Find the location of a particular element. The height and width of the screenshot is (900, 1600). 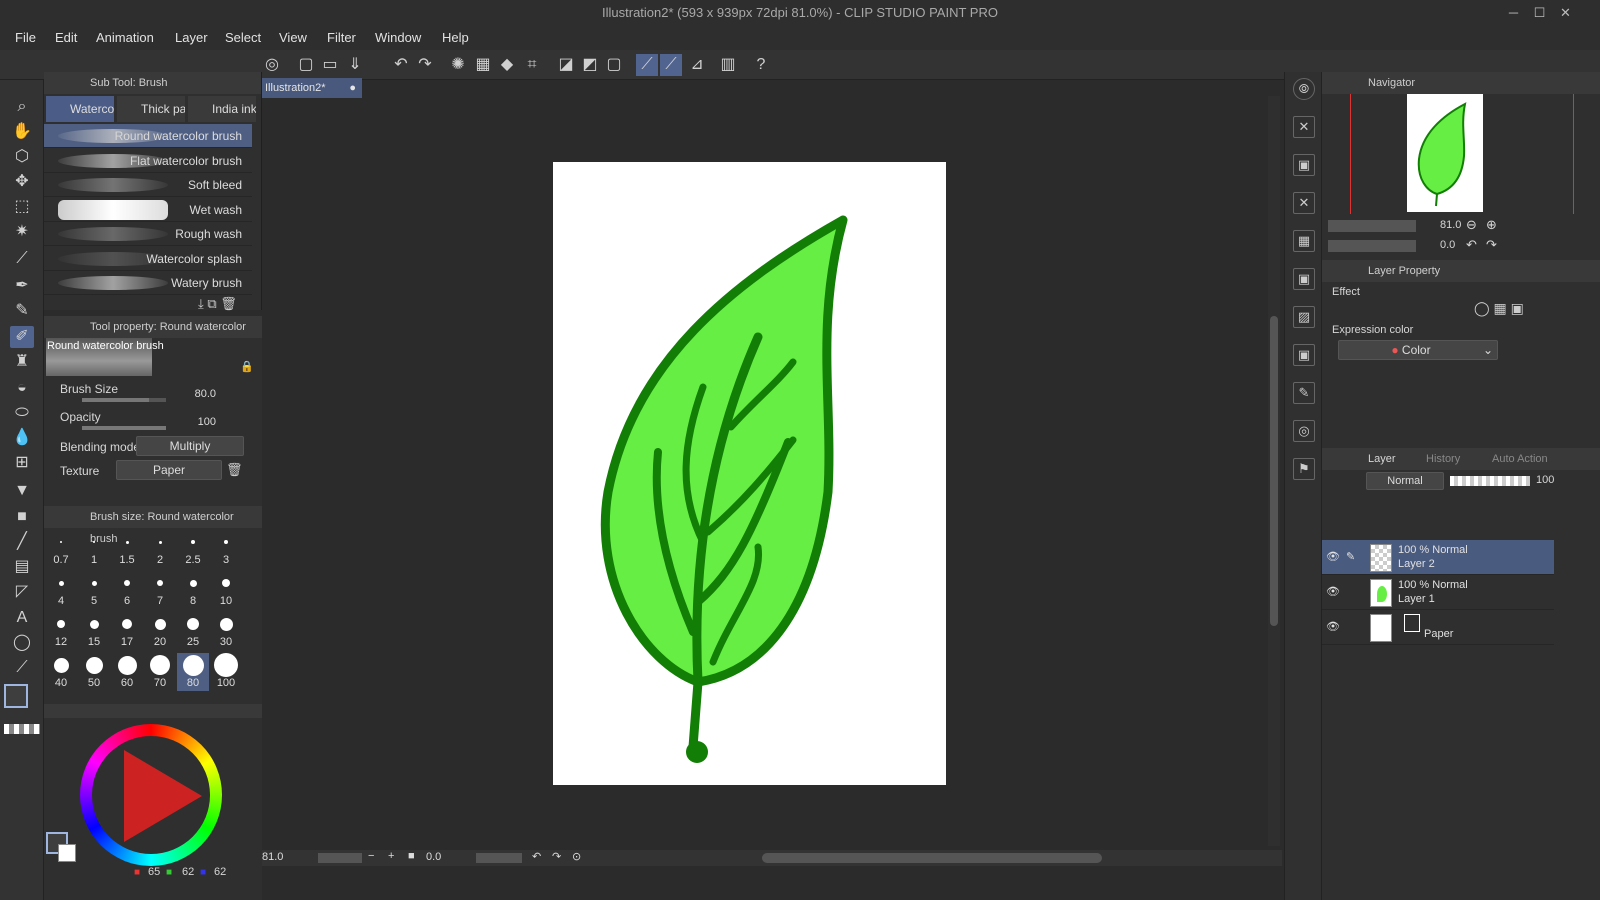

zoom-icon: ⌕ is located at coordinates (22, 107).